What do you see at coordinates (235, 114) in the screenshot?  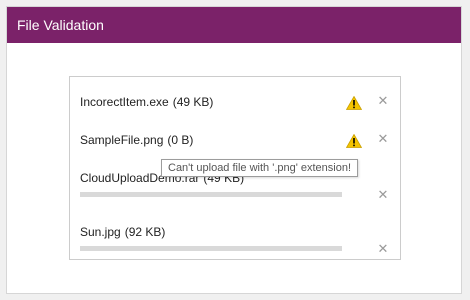 I see `file-item: IncorectItem.exe (49 KB) ✕` at bounding box center [235, 114].